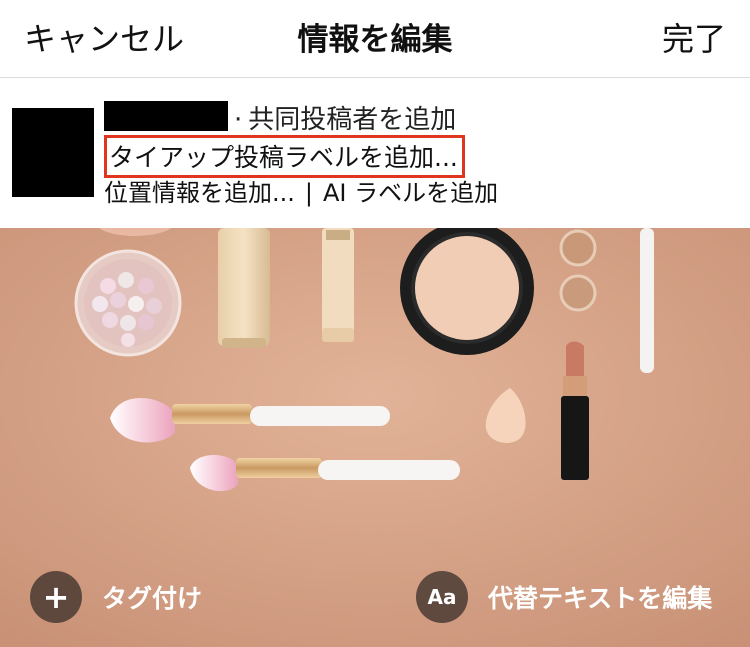 This screenshot has height=647, width=750. Describe the element at coordinates (53, 152) in the screenshot. I see `post-thumbnail` at that location.